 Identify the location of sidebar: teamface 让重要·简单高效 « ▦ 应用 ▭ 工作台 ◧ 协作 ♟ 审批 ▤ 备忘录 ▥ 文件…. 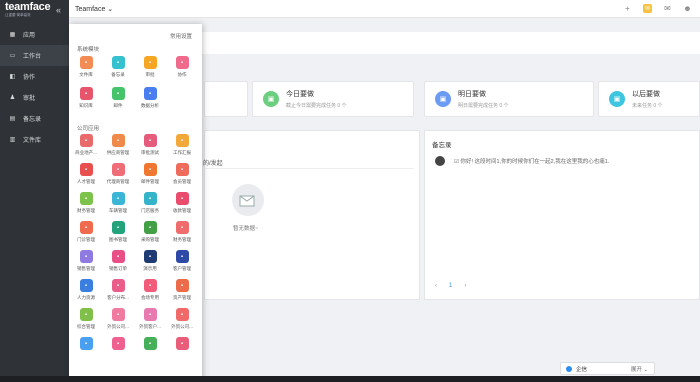
(34, 191).